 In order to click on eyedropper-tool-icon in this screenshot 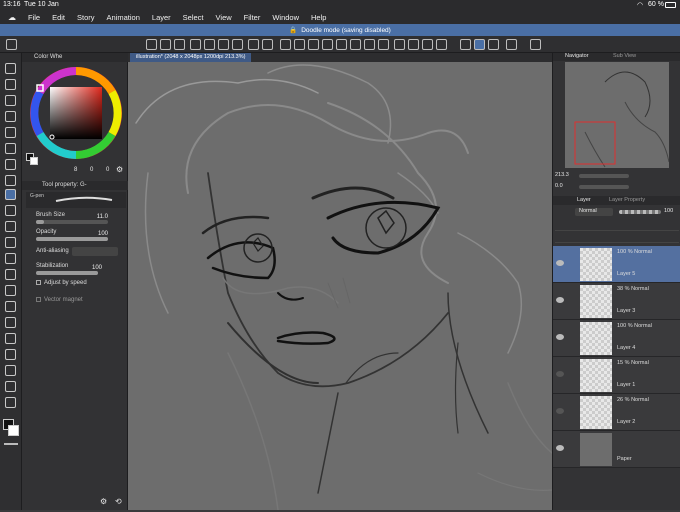, I will do `click(10, 164)`.